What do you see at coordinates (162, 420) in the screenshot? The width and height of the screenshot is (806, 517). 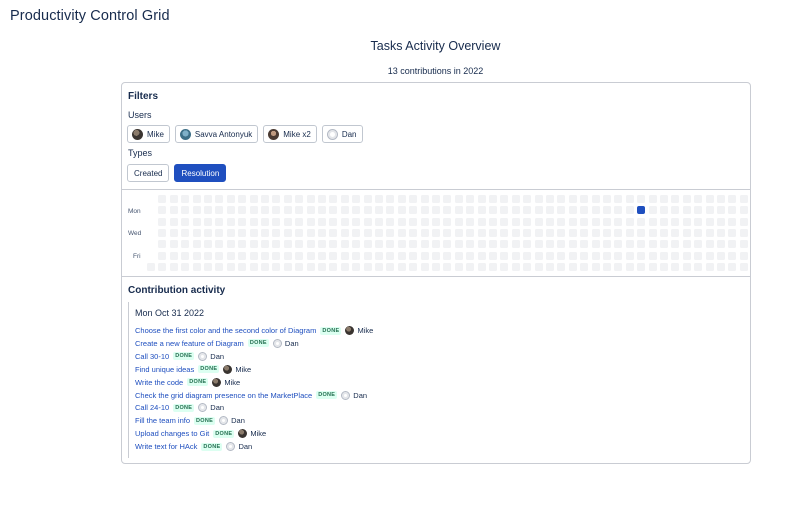 I see `task-link: Fill the team info` at bounding box center [162, 420].